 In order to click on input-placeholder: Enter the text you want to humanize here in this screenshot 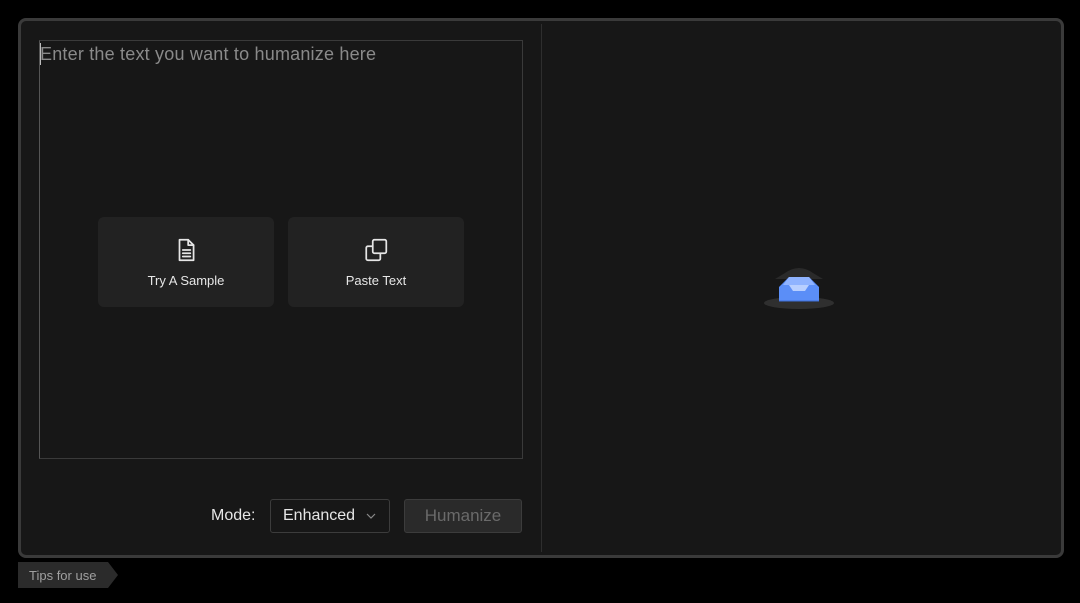, I will do `click(208, 54)`.